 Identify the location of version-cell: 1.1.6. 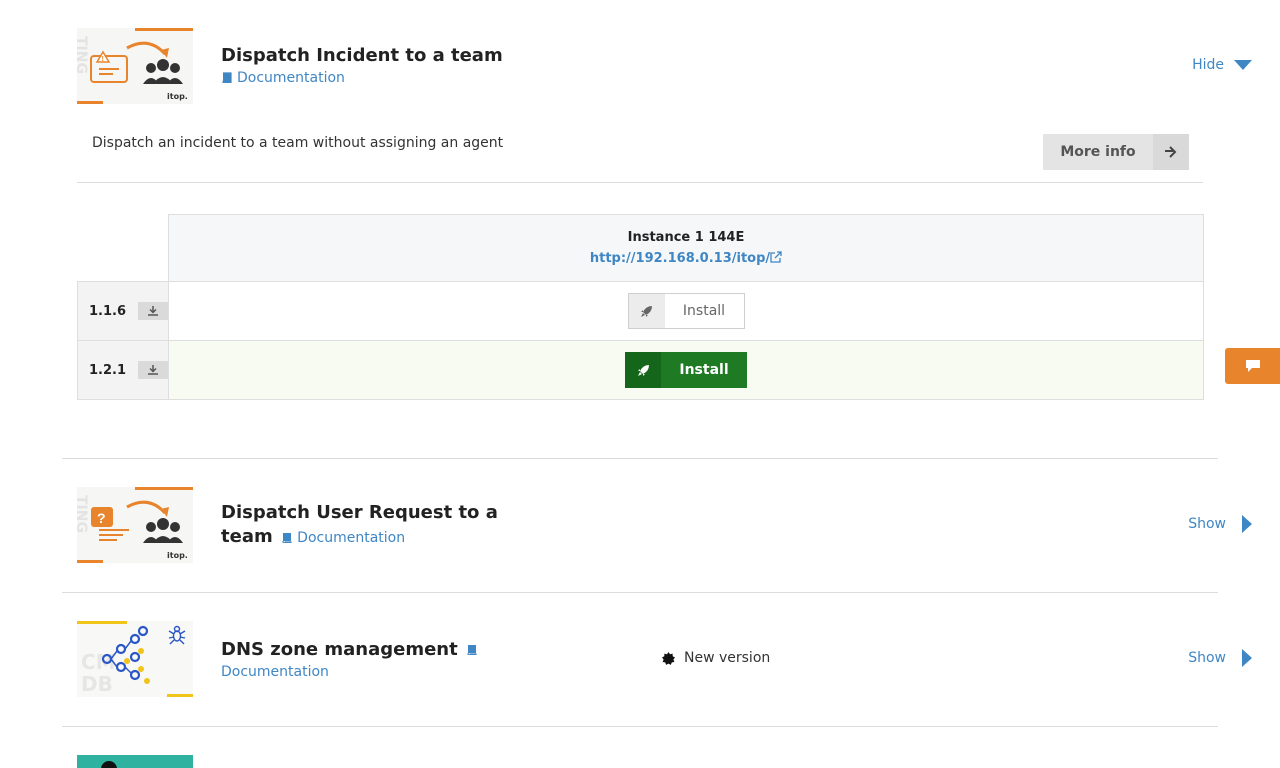
(123, 311).